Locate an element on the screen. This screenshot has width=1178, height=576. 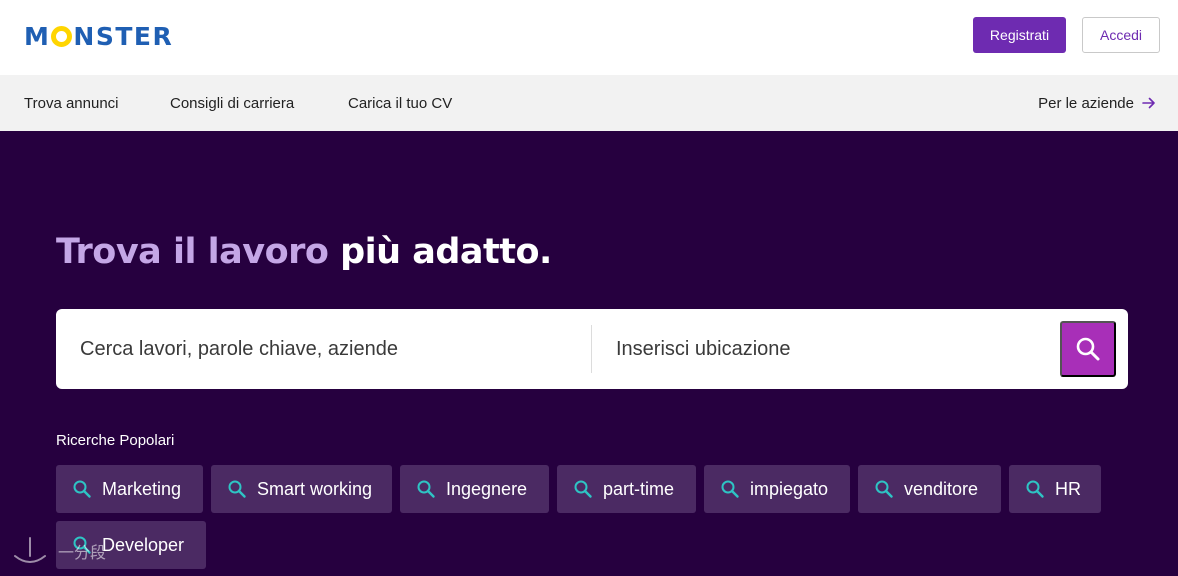
logo-letter: E is located at coordinates (143, 36).